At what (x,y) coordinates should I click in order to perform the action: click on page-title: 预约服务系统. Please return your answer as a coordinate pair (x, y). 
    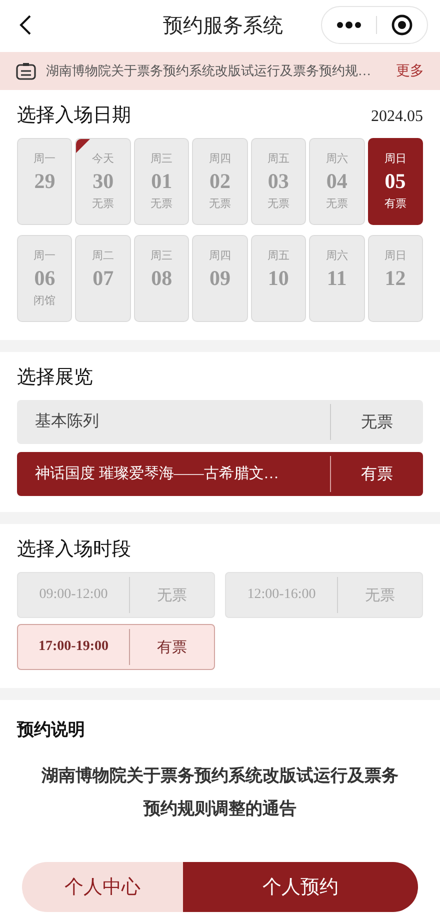
    Looking at the image, I should click on (223, 25).